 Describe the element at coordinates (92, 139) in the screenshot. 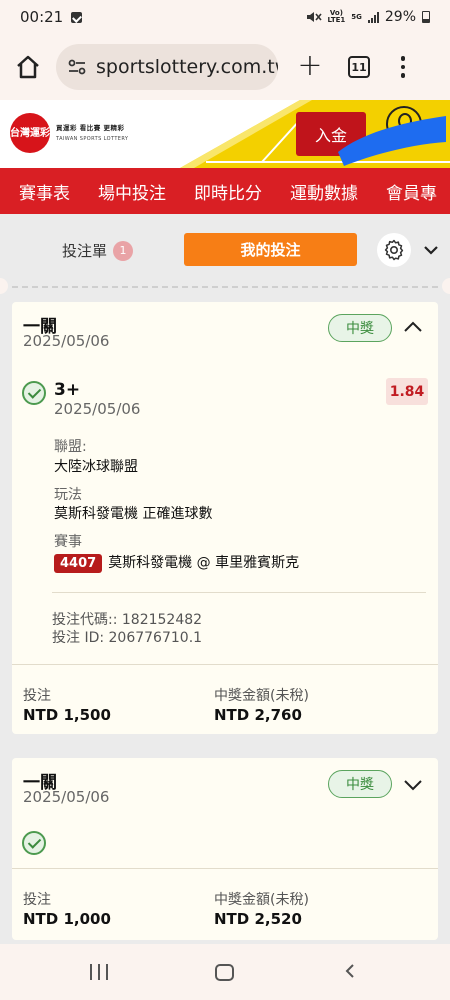

I see `logo-english: TAIWAN SPORTS LOTTERY` at that location.